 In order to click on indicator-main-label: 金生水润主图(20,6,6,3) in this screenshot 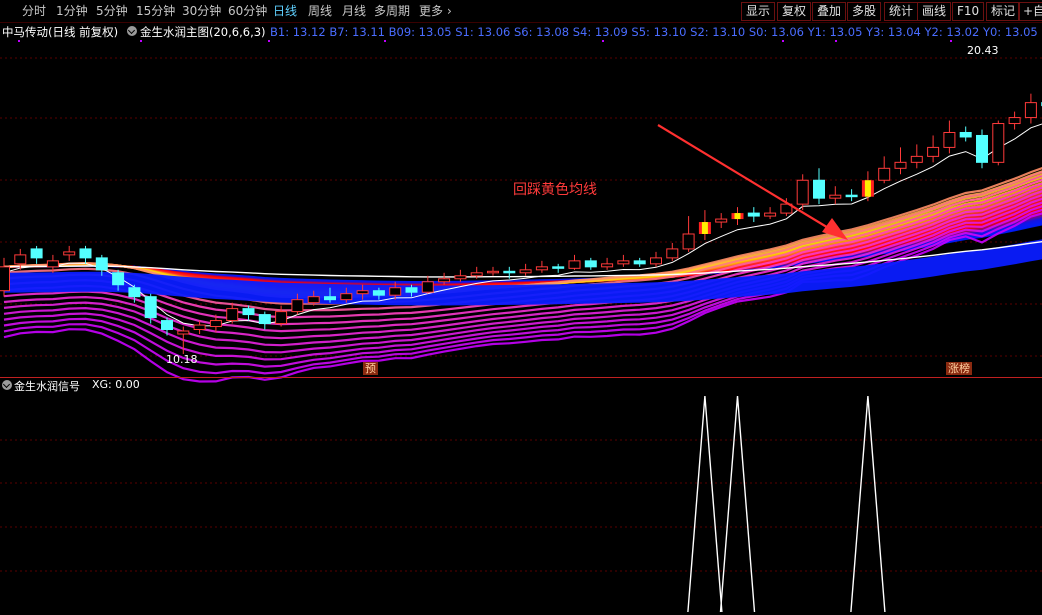, I will do `click(203, 32)`.